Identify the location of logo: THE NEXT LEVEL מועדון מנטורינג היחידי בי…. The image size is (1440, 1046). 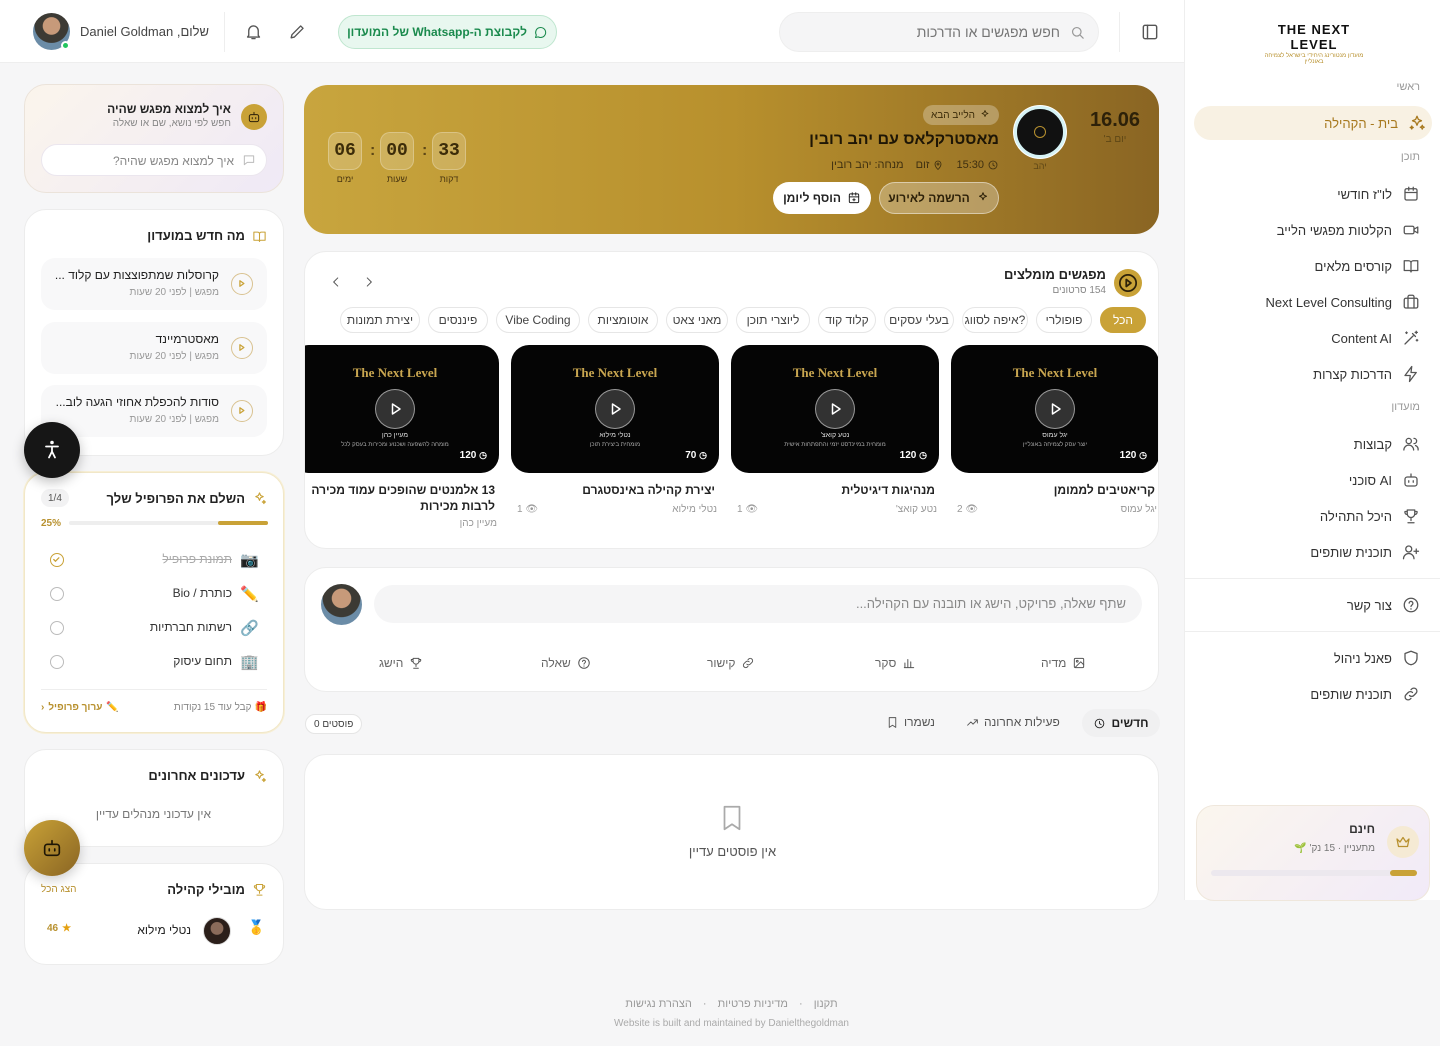
(1314, 43).